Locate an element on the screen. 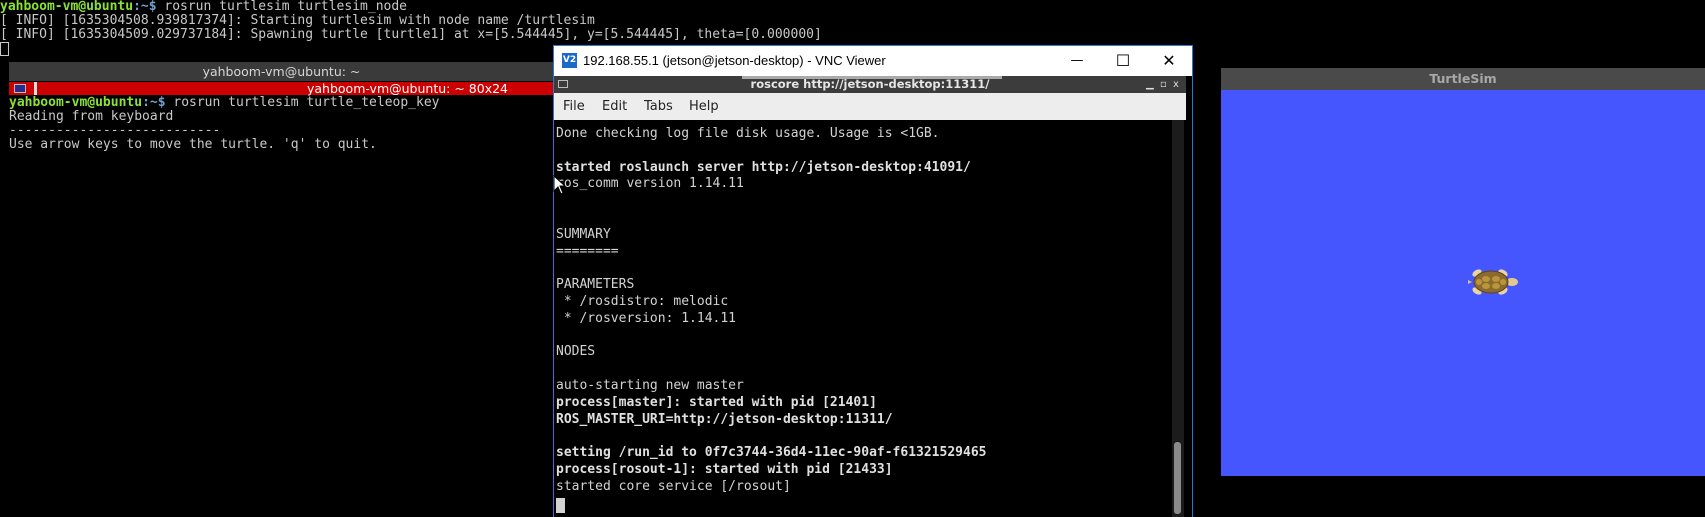  terminal-line: Reading from keyboard is located at coordinates (91, 116).